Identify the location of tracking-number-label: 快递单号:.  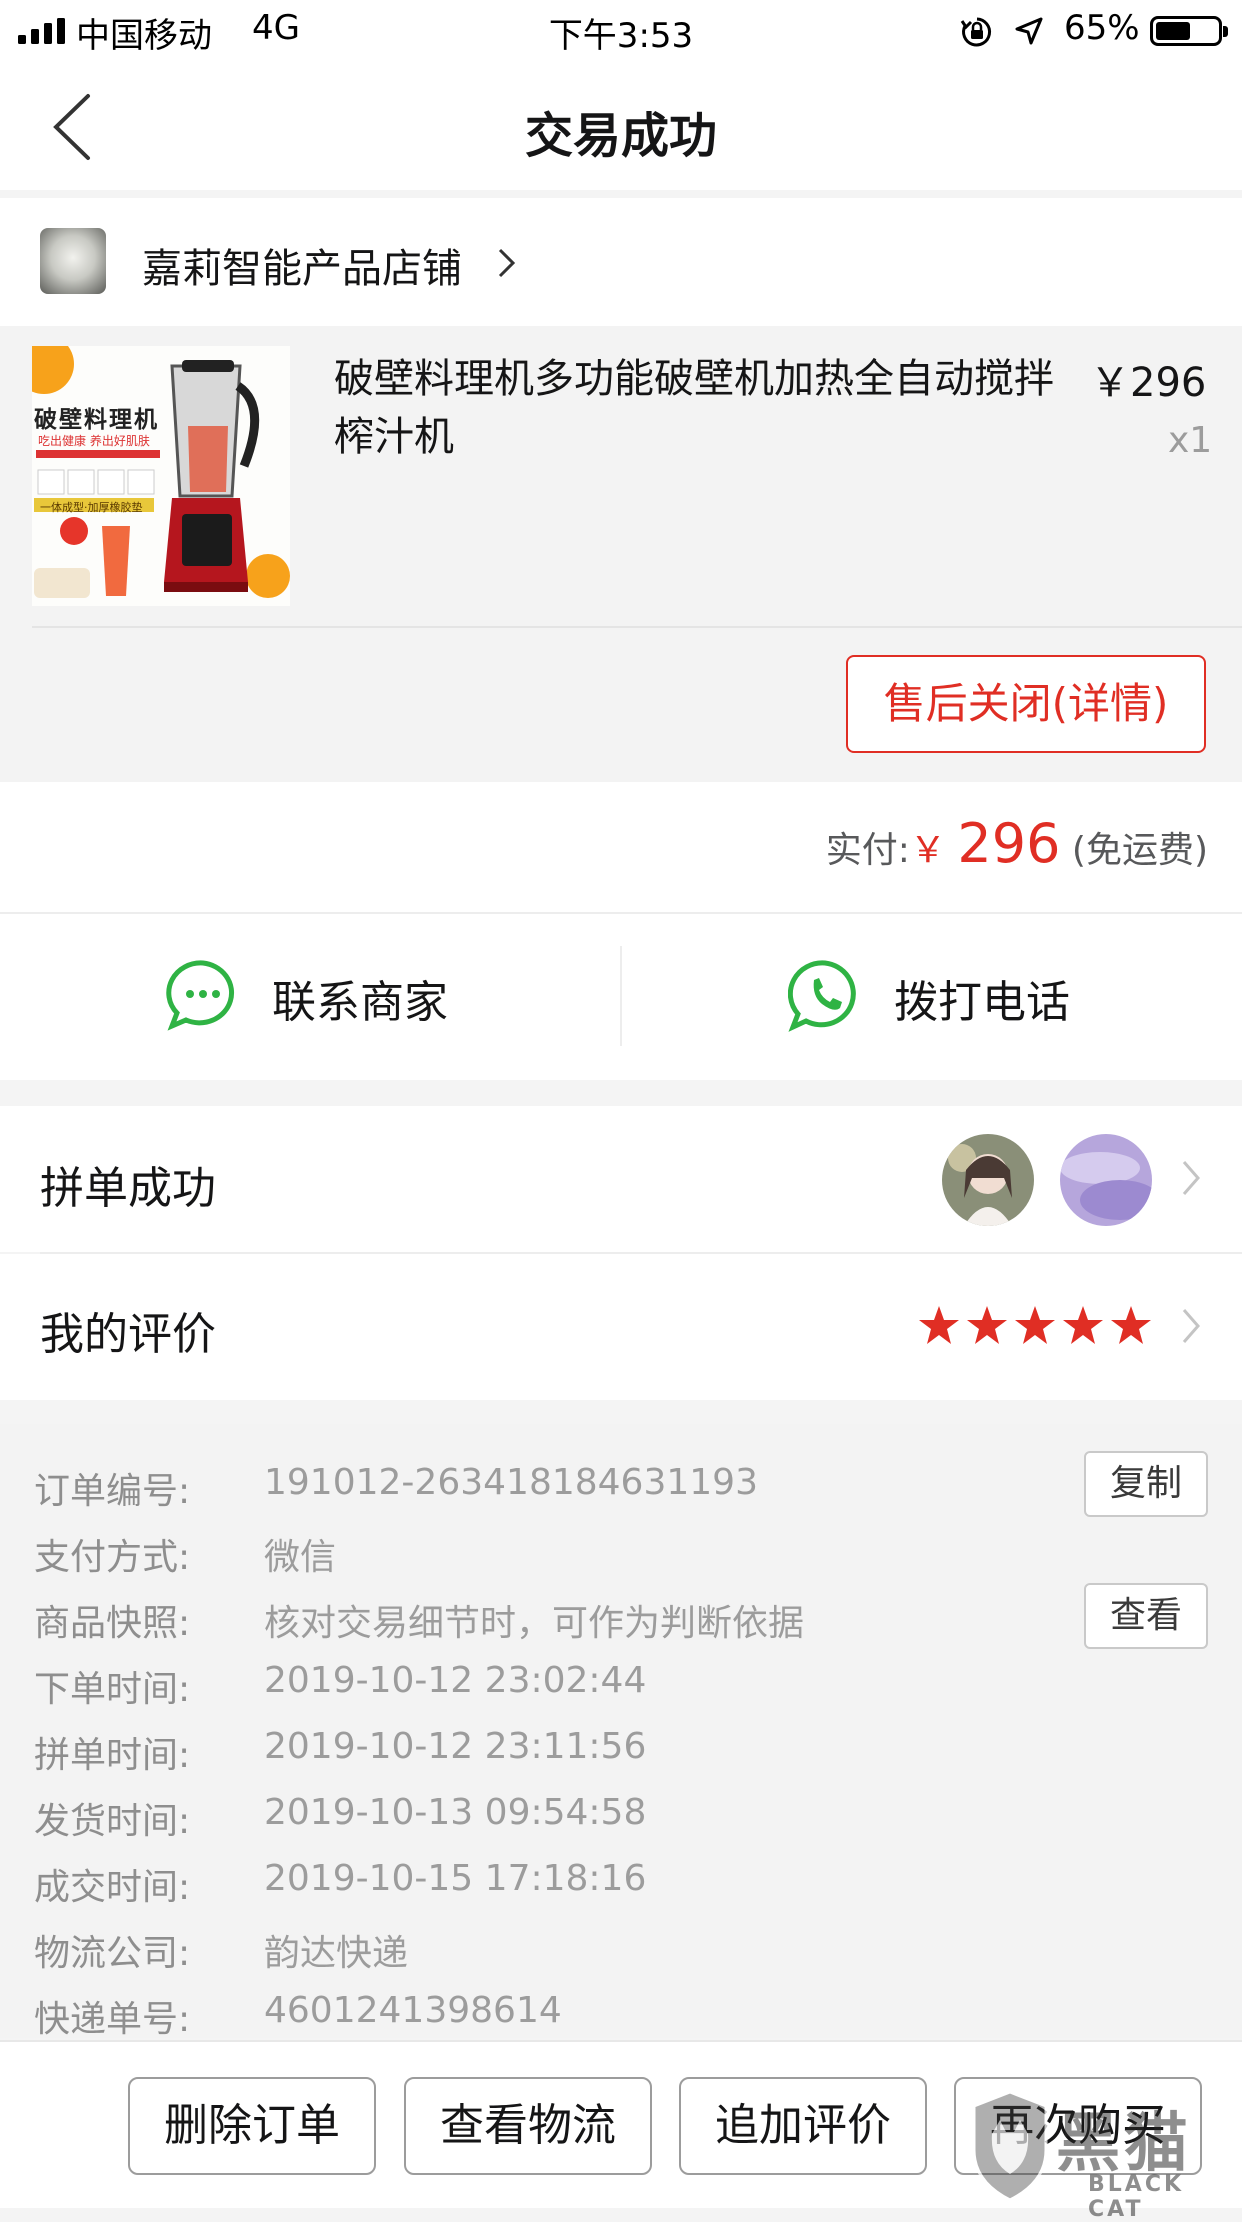
(112, 2019).